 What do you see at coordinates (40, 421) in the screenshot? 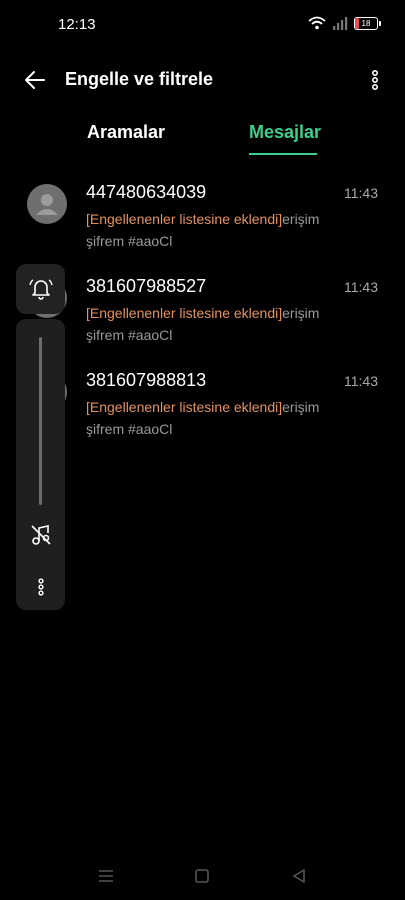
I see `volume-slider` at bounding box center [40, 421].